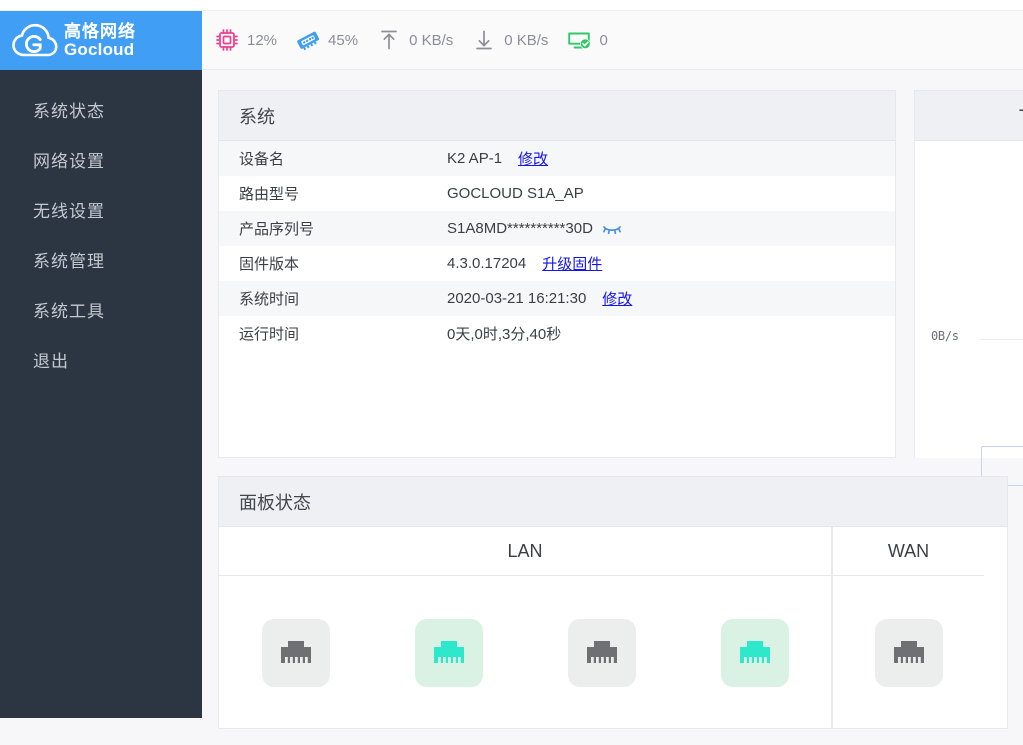  I want to click on brand-logo: 高恪网络 Gocloud, so click(101, 40).